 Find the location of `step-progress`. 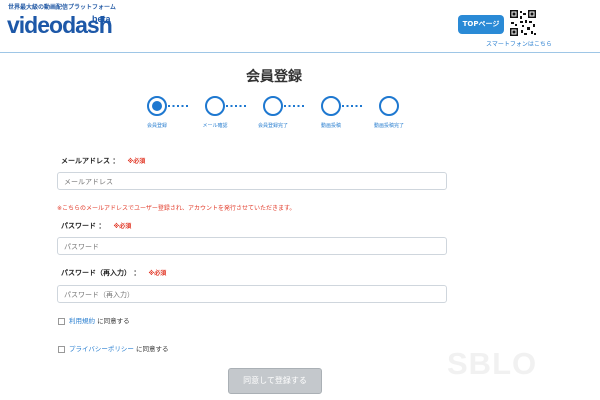

step-progress is located at coordinates (273, 106).